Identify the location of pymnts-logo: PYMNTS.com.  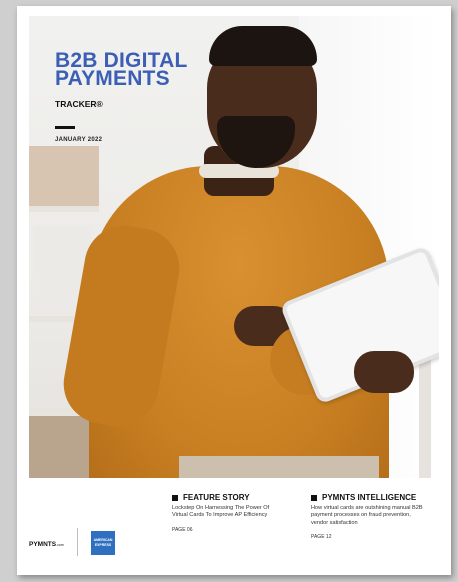
(46, 544).